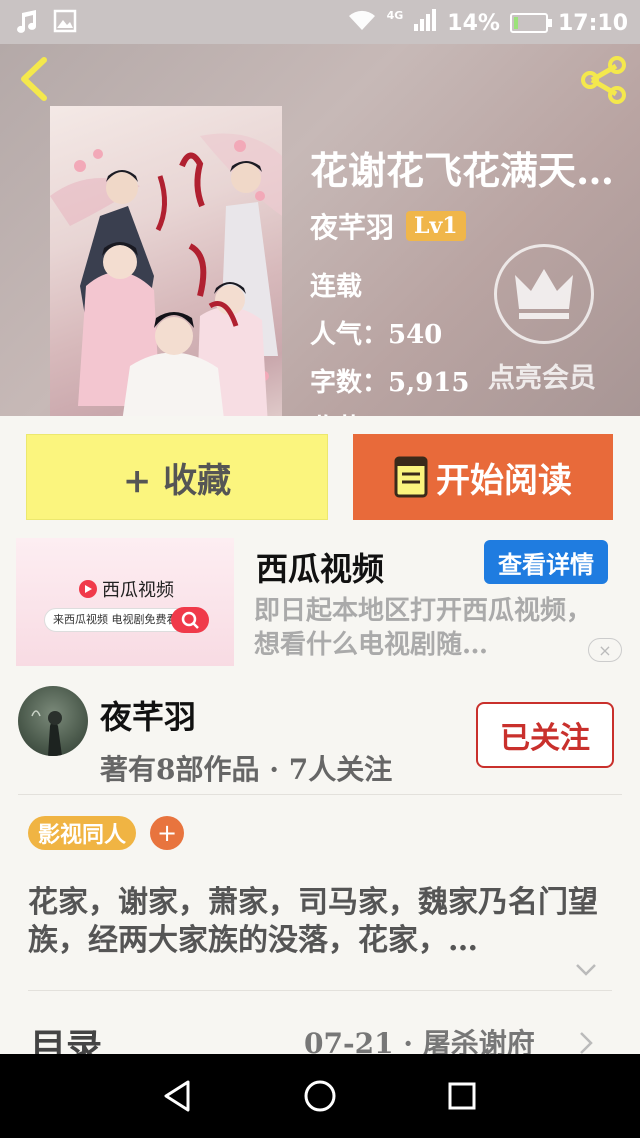  What do you see at coordinates (545, 735) in the screenshot?
I see `follow-button: 已关注` at bounding box center [545, 735].